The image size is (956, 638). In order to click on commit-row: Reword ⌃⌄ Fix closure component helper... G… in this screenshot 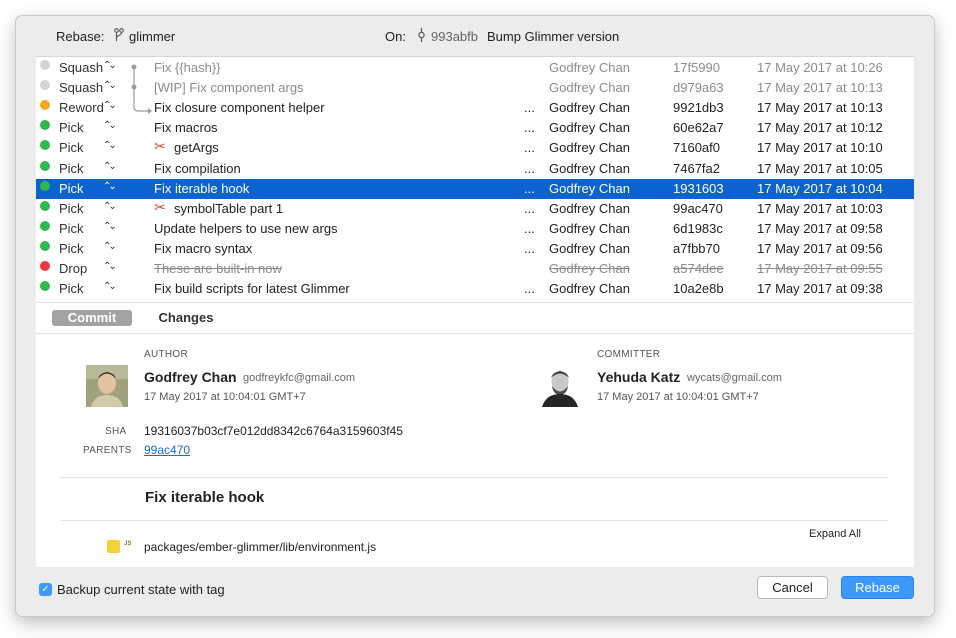, I will do `click(475, 108)`.